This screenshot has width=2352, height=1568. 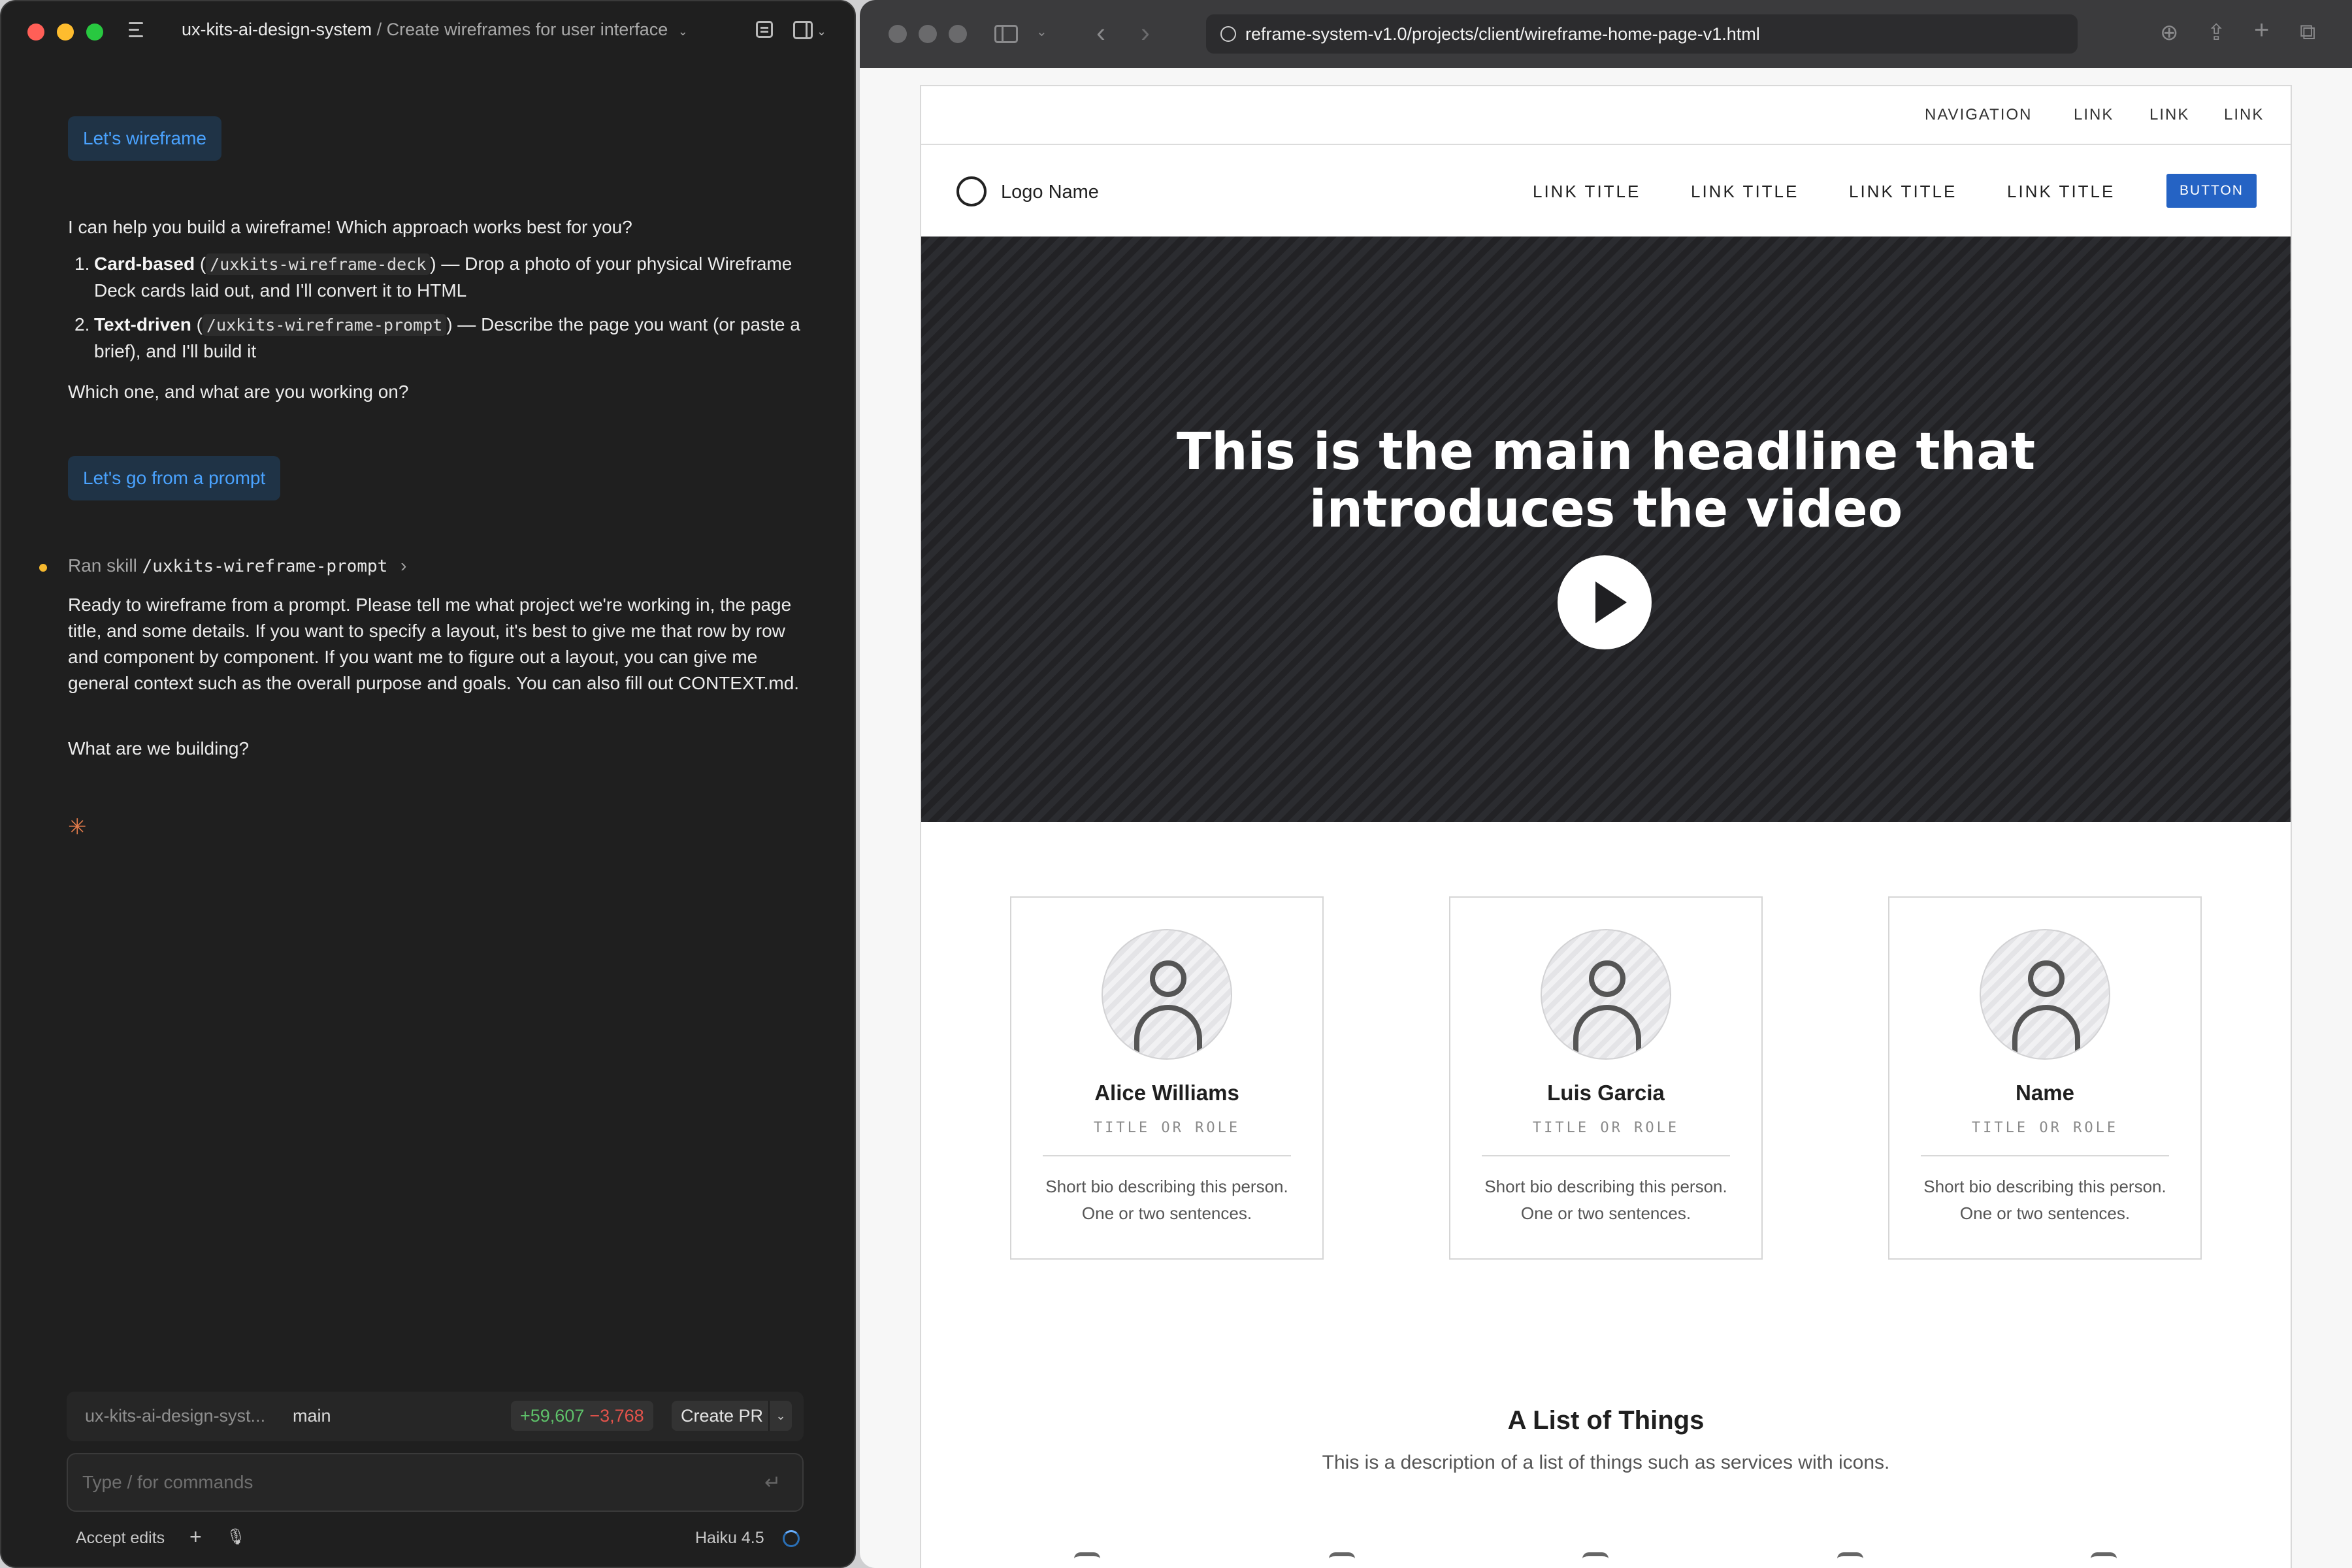 What do you see at coordinates (138, 31) in the screenshot?
I see `menu-icon` at bounding box center [138, 31].